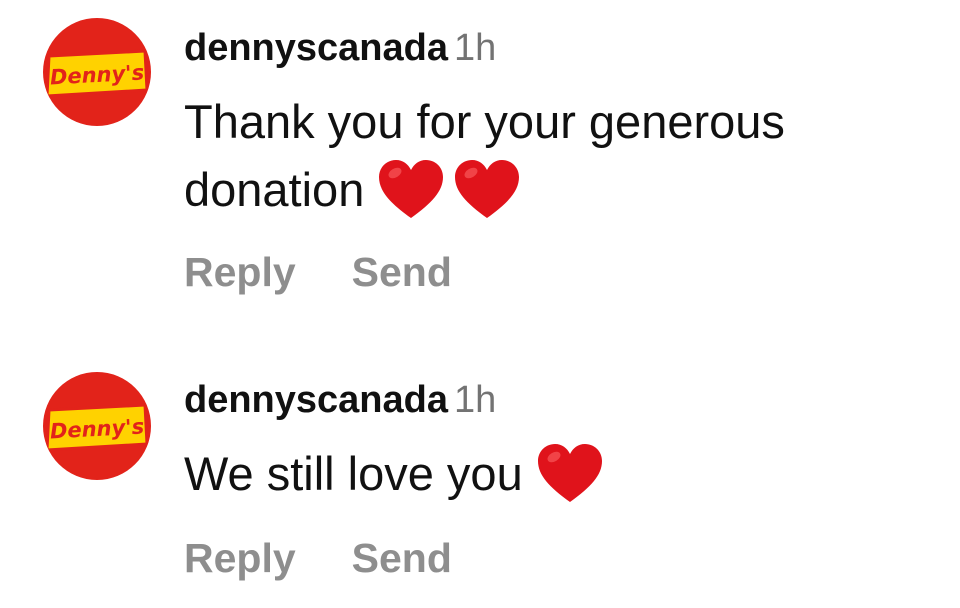 The image size is (960, 608). I want to click on comment-body: We still love you, so click(564, 474).